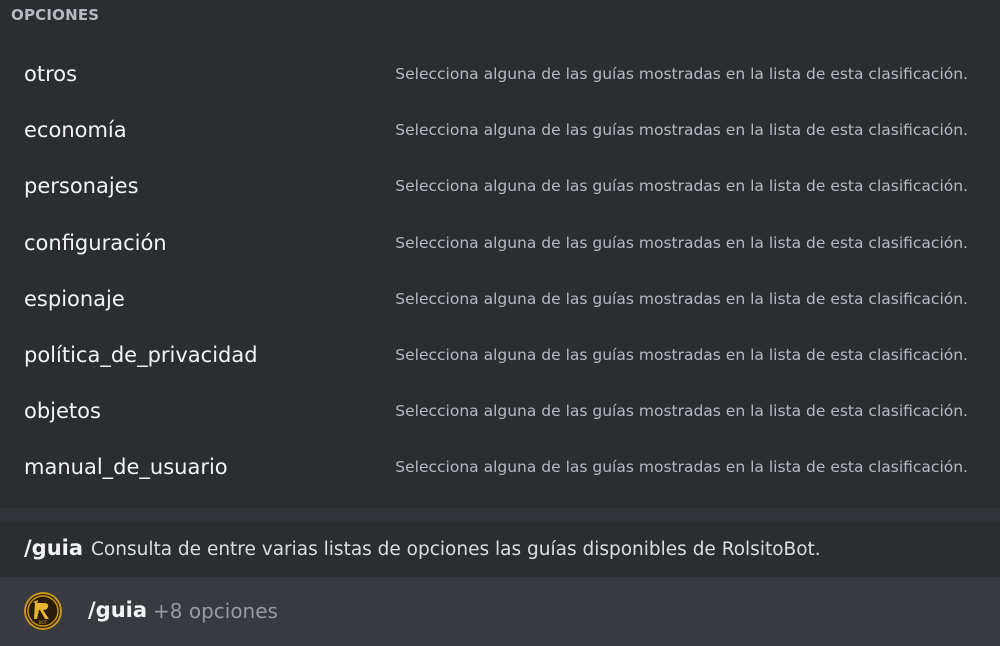 The image size is (1000, 646). Describe the element at coordinates (54, 548) in the screenshot. I see `command-name: /guia` at that location.